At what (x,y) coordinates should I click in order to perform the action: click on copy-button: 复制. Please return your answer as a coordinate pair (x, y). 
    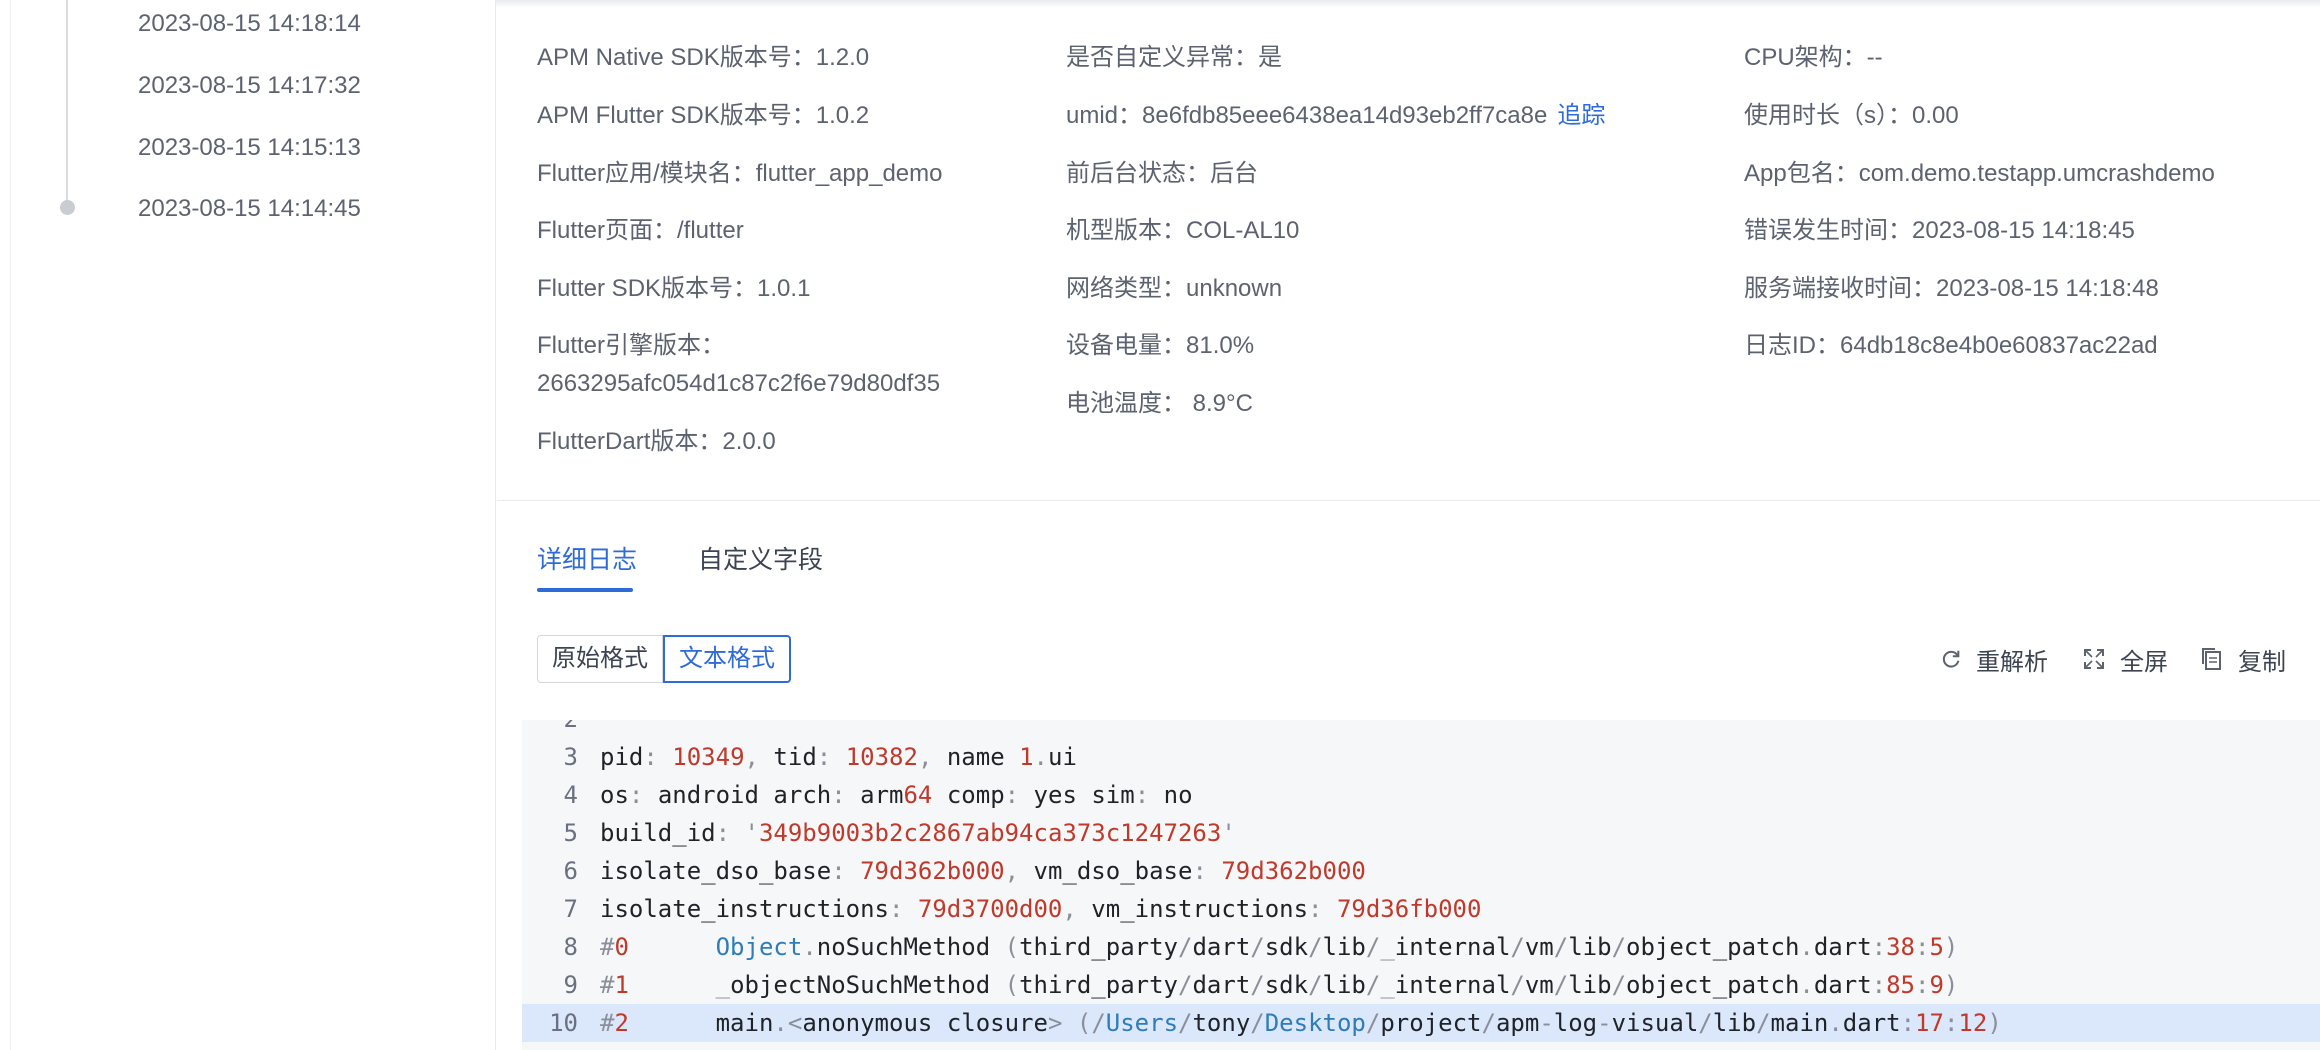
    Looking at the image, I should click on (2243, 659).